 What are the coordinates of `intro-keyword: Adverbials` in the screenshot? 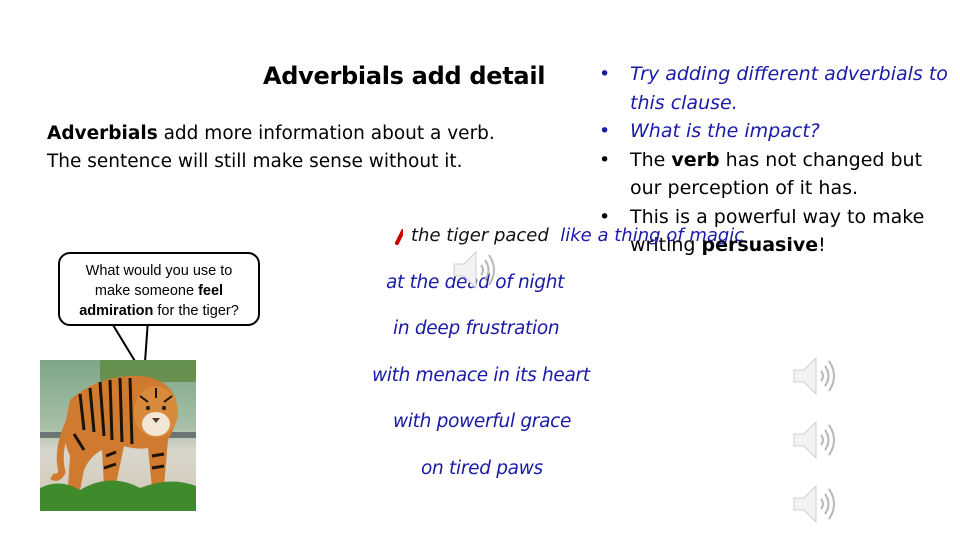 It's located at (102, 133).